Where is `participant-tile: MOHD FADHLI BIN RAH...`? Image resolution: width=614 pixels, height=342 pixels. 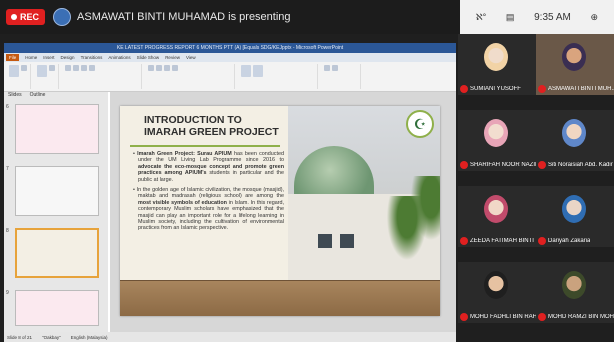 participant-tile: MOHD FADHLI BIN RAH... is located at coordinates (498, 292).